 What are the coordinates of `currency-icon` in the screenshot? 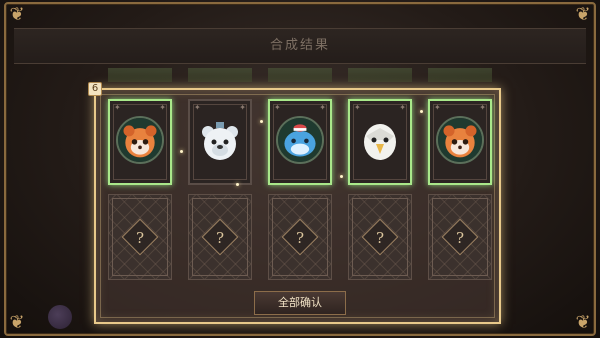 It's located at (60, 317).